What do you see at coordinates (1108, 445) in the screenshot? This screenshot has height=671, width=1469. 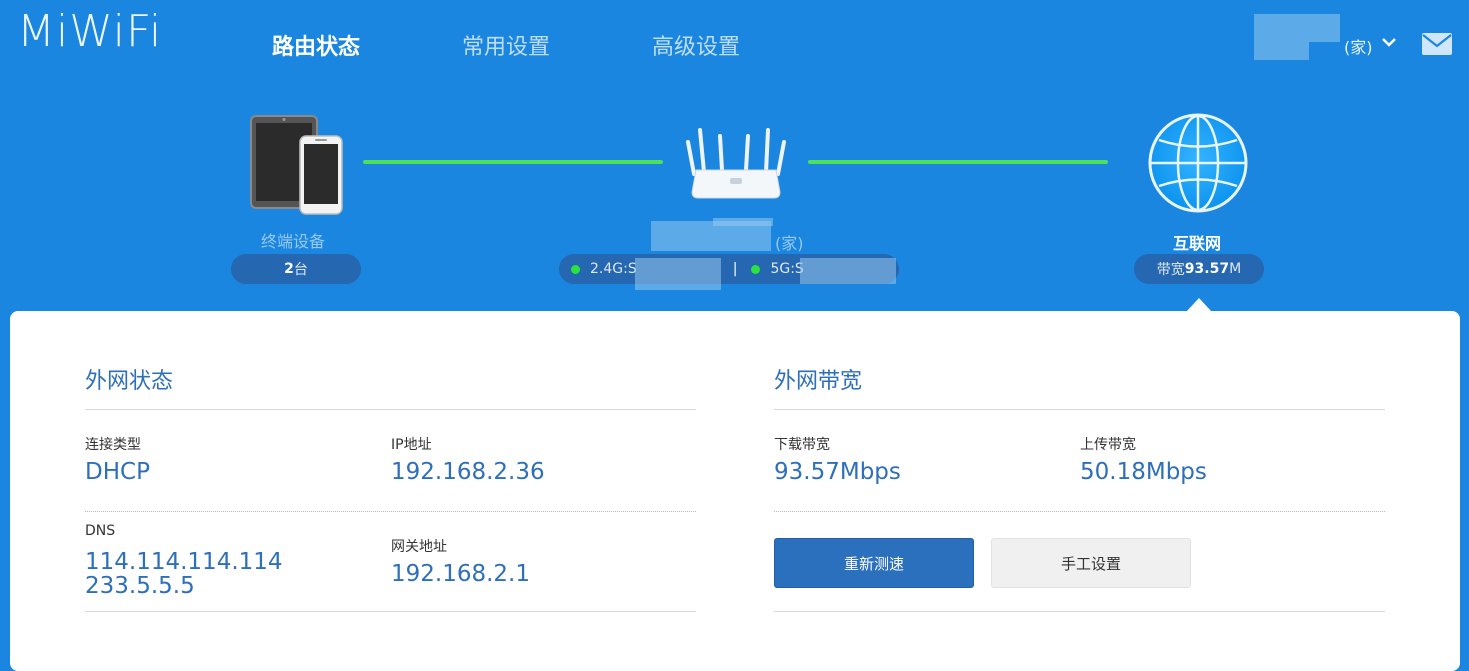 I see `upload-label: 上传带宽` at bounding box center [1108, 445].